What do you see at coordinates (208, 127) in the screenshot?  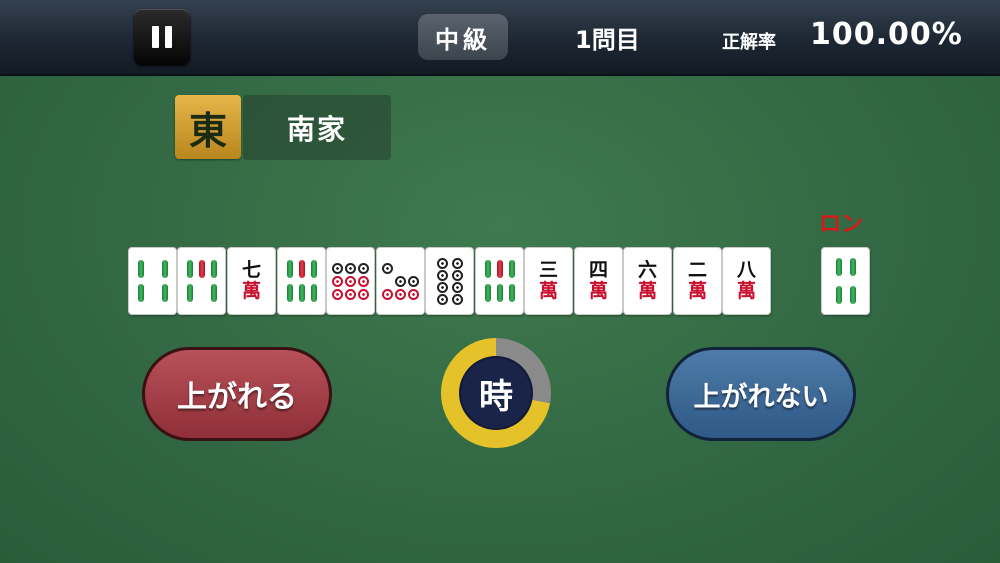 I see `round-wind-indicator: 東` at bounding box center [208, 127].